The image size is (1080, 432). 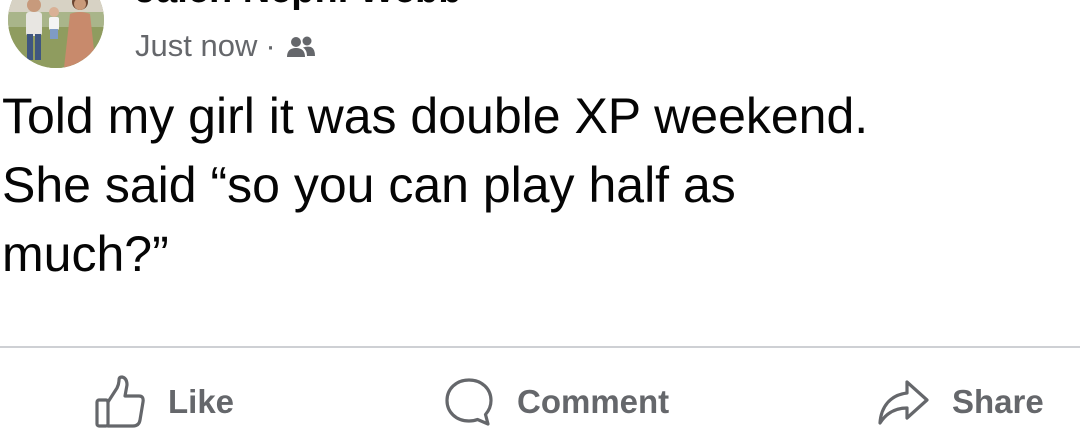 I want to click on post-text-line: Told my girl it was double XP weekend., so click(x=435, y=116).